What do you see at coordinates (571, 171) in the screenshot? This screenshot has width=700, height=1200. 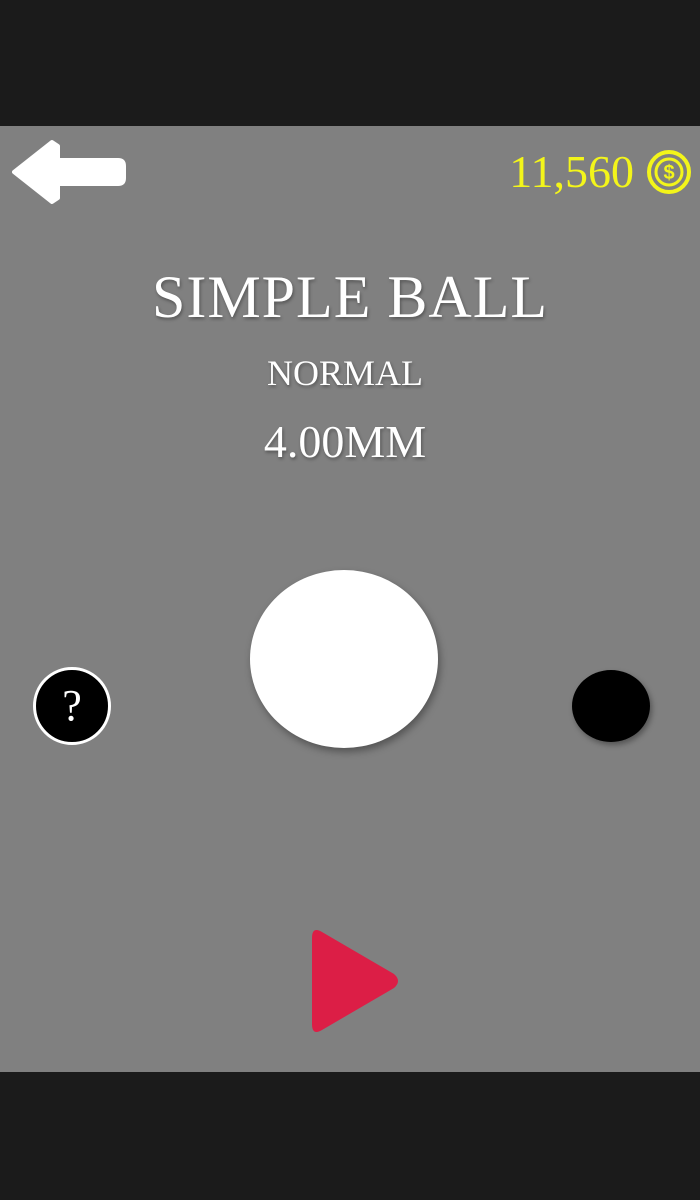 I see `coin-count: 11,560` at bounding box center [571, 171].